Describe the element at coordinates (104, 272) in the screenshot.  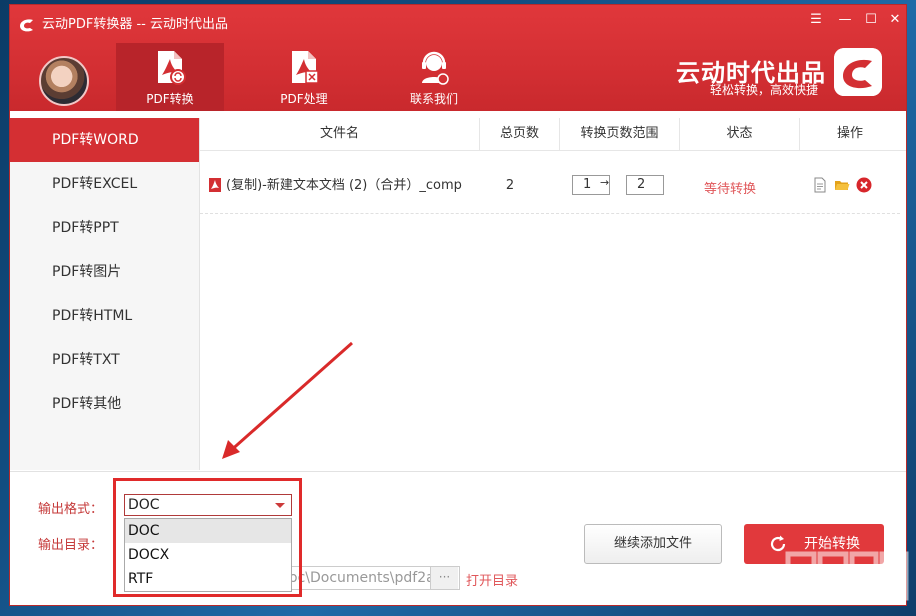
I see `sidebar-item-pdf-image: PDF转图片` at that location.